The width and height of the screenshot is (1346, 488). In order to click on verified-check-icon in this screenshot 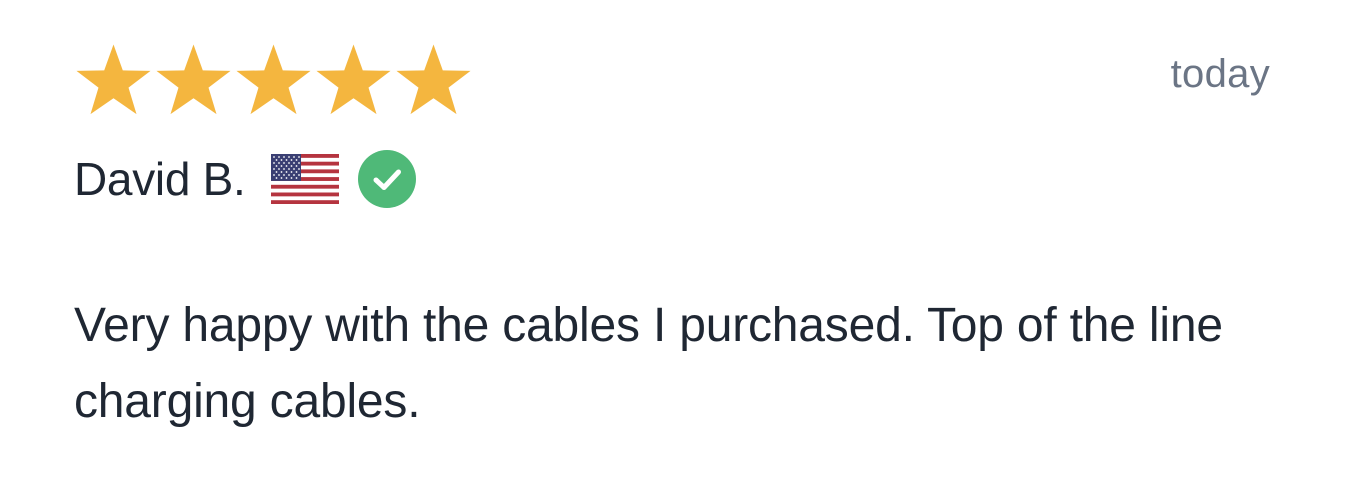, I will do `click(387, 179)`.